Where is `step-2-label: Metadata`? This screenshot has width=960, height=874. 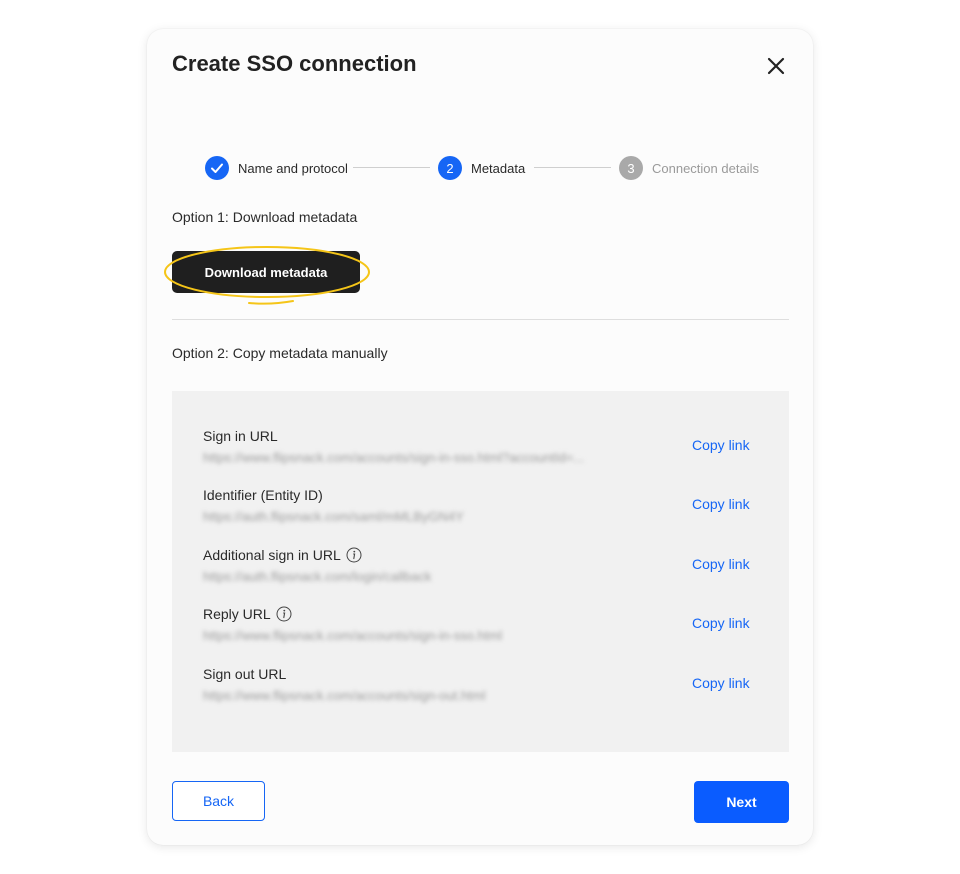 step-2-label: Metadata is located at coordinates (498, 168).